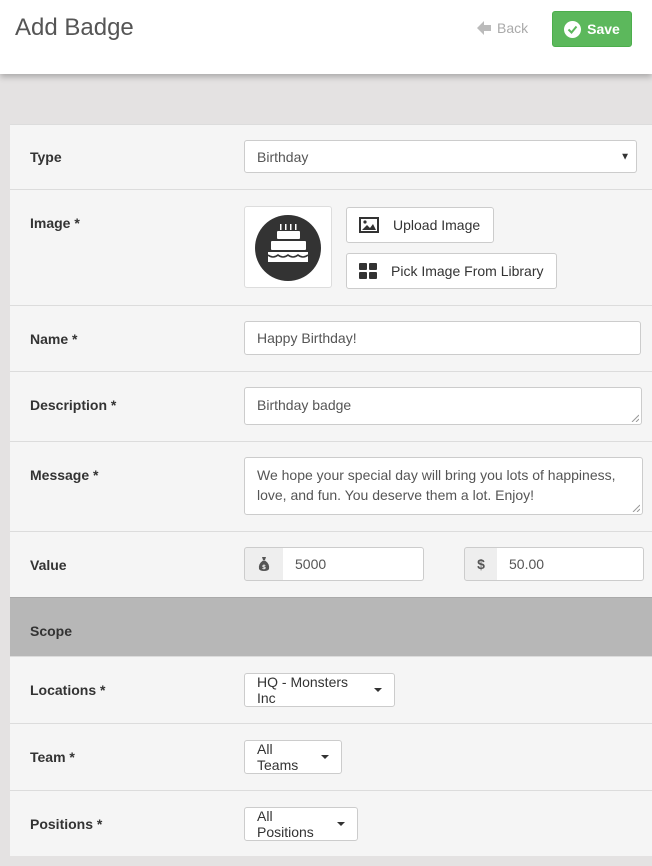 The image size is (652, 866). I want to click on arrow-left-icon, so click(484, 28).